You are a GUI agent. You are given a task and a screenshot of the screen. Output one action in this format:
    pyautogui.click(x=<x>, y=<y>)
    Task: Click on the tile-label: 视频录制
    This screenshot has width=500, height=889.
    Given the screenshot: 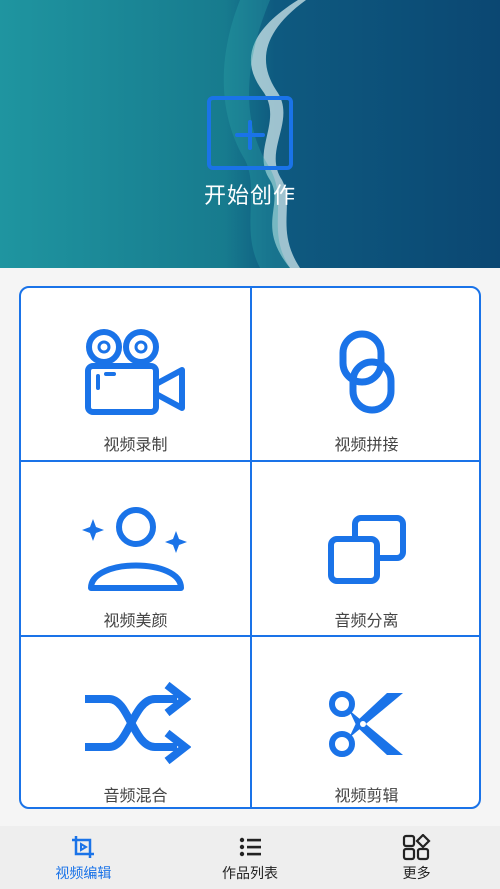 What is the action you would take?
    pyautogui.click(x=135, y=444)
    